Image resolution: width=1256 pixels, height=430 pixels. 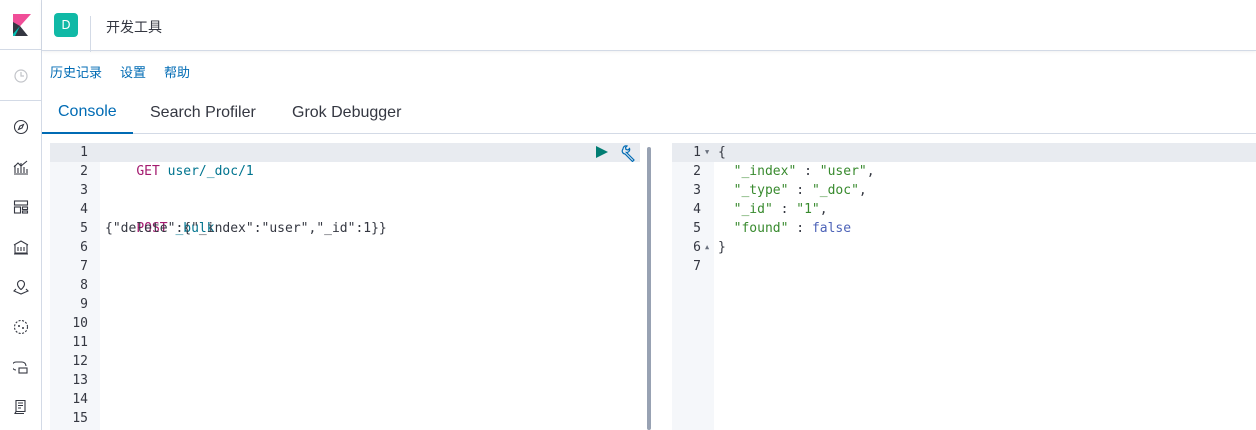 What do you see at coordinates (773, 209) in the screenshot?
I see `response-line-4: "_id" : "1",` at bounding box center [773, 209].